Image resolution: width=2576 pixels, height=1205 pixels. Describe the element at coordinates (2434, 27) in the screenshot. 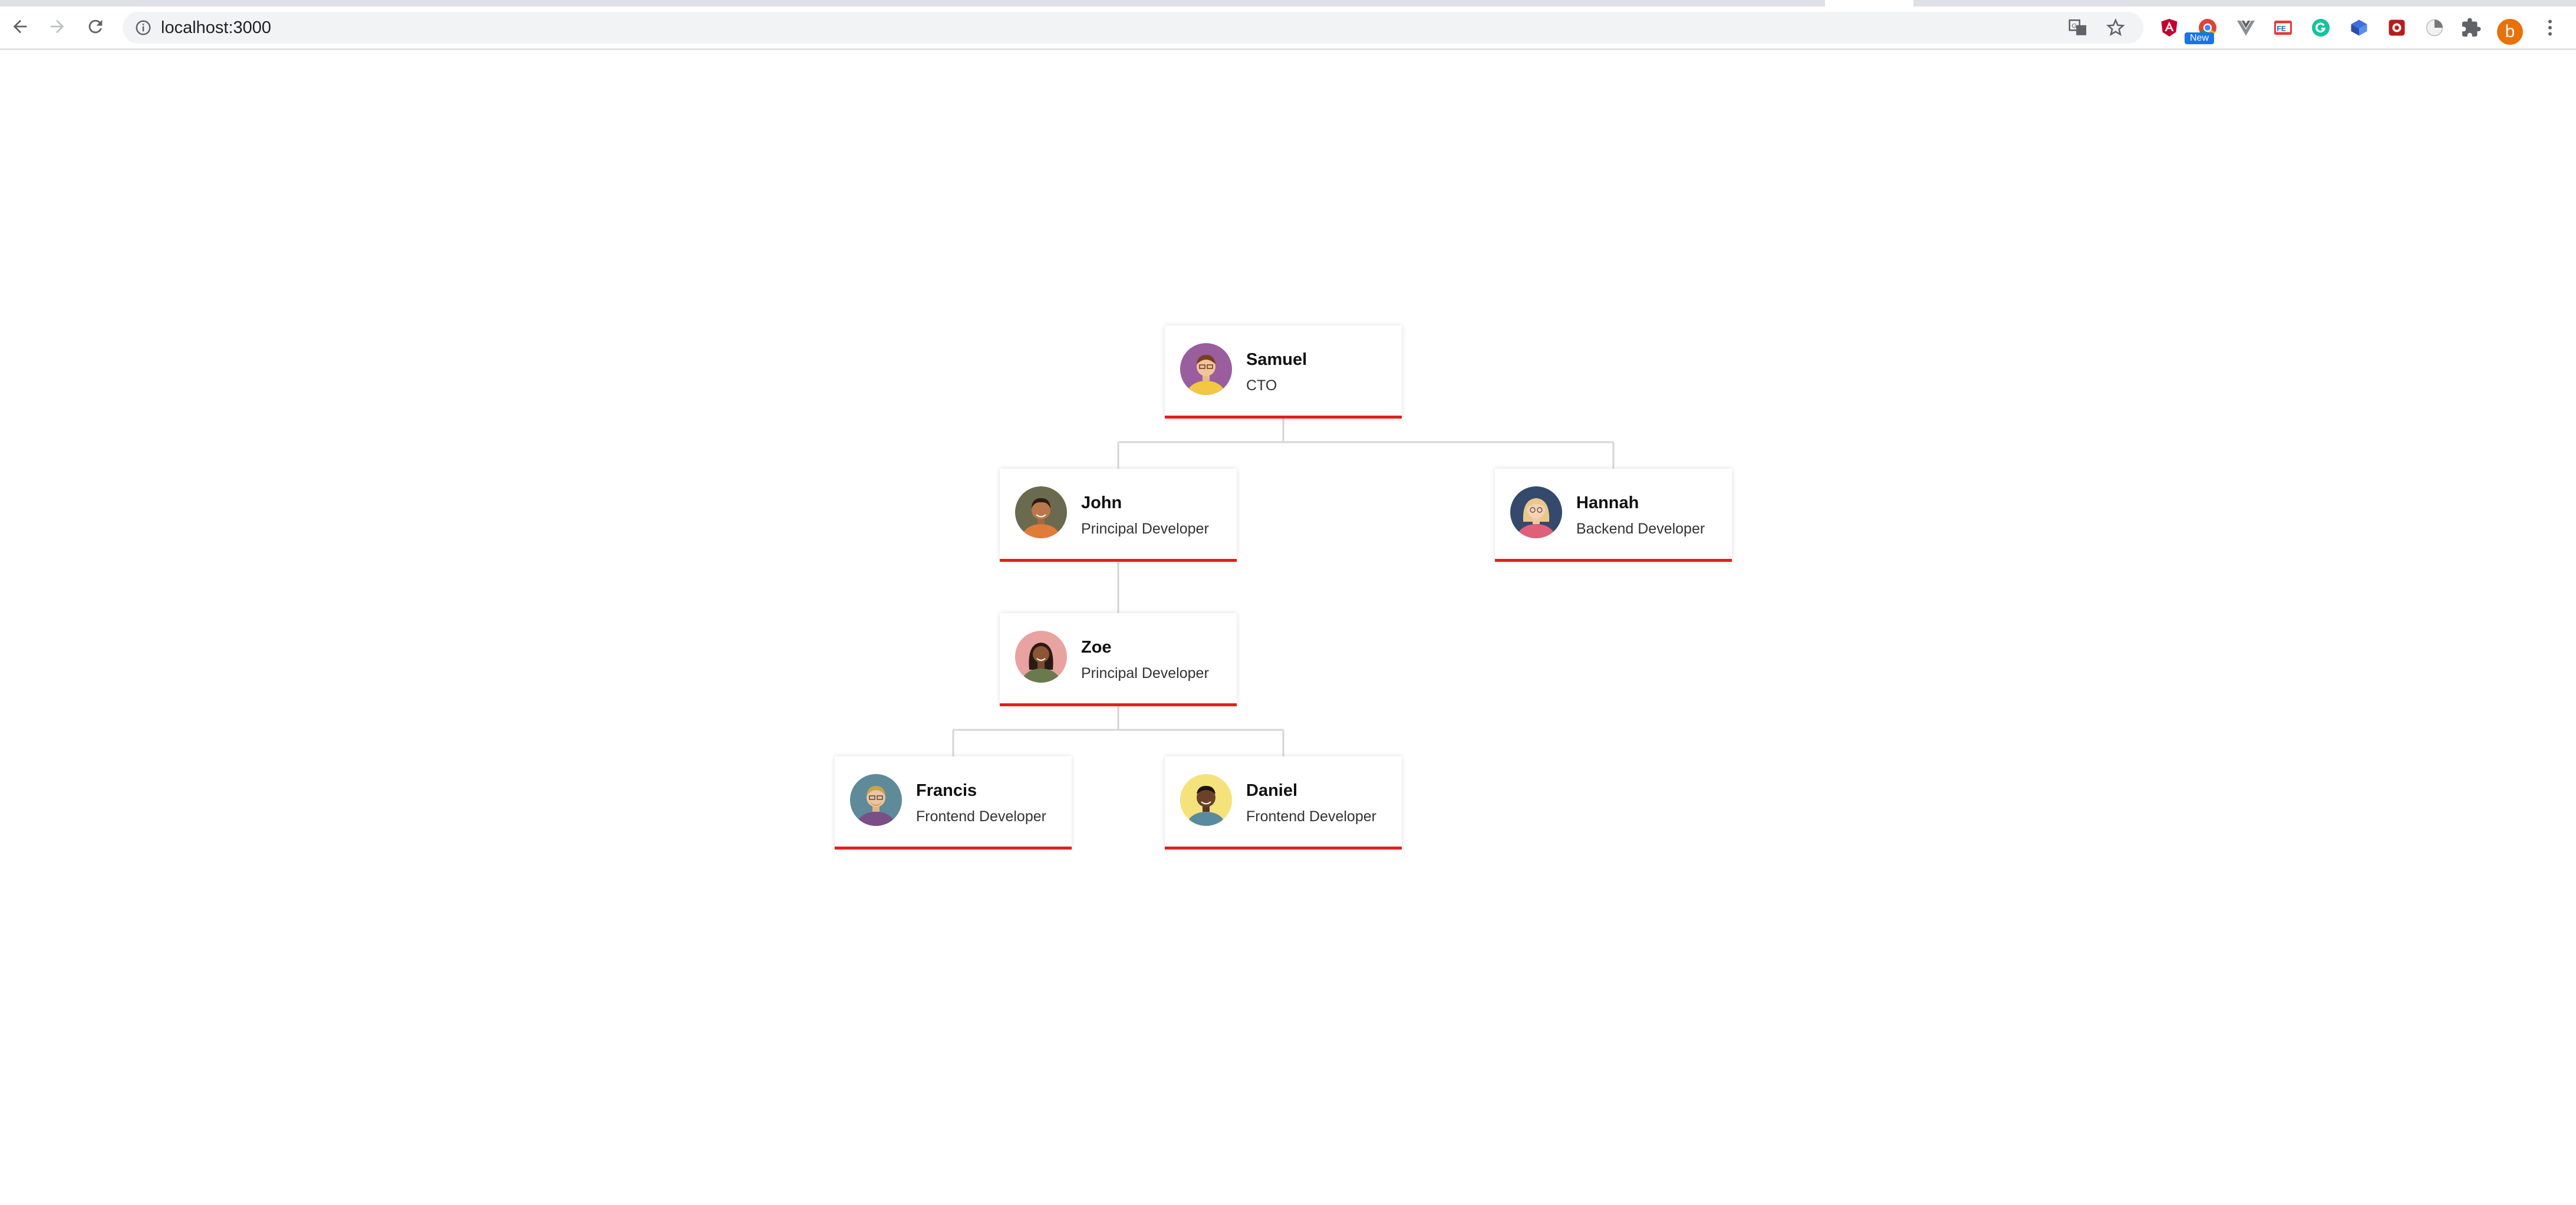

I see `pie-ext-icon` at that location.